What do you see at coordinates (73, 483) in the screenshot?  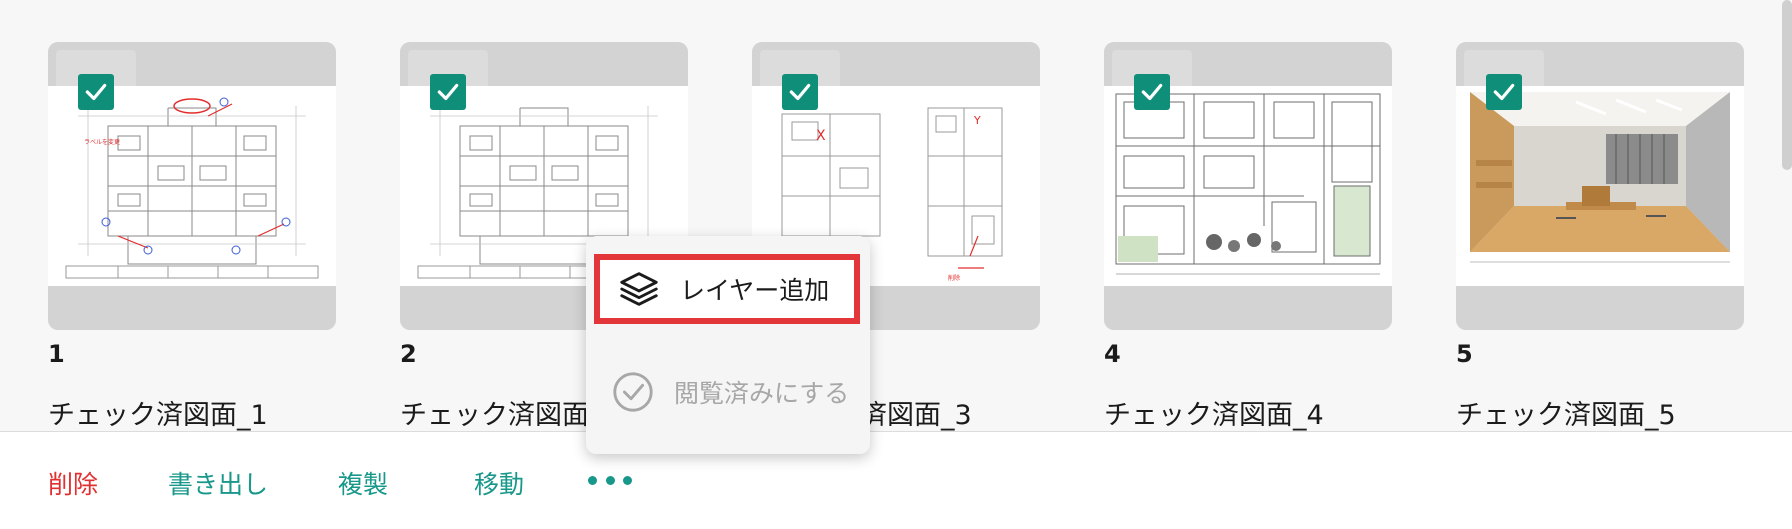 I see `delete-button: 削除` at bounding box center [73, 483].